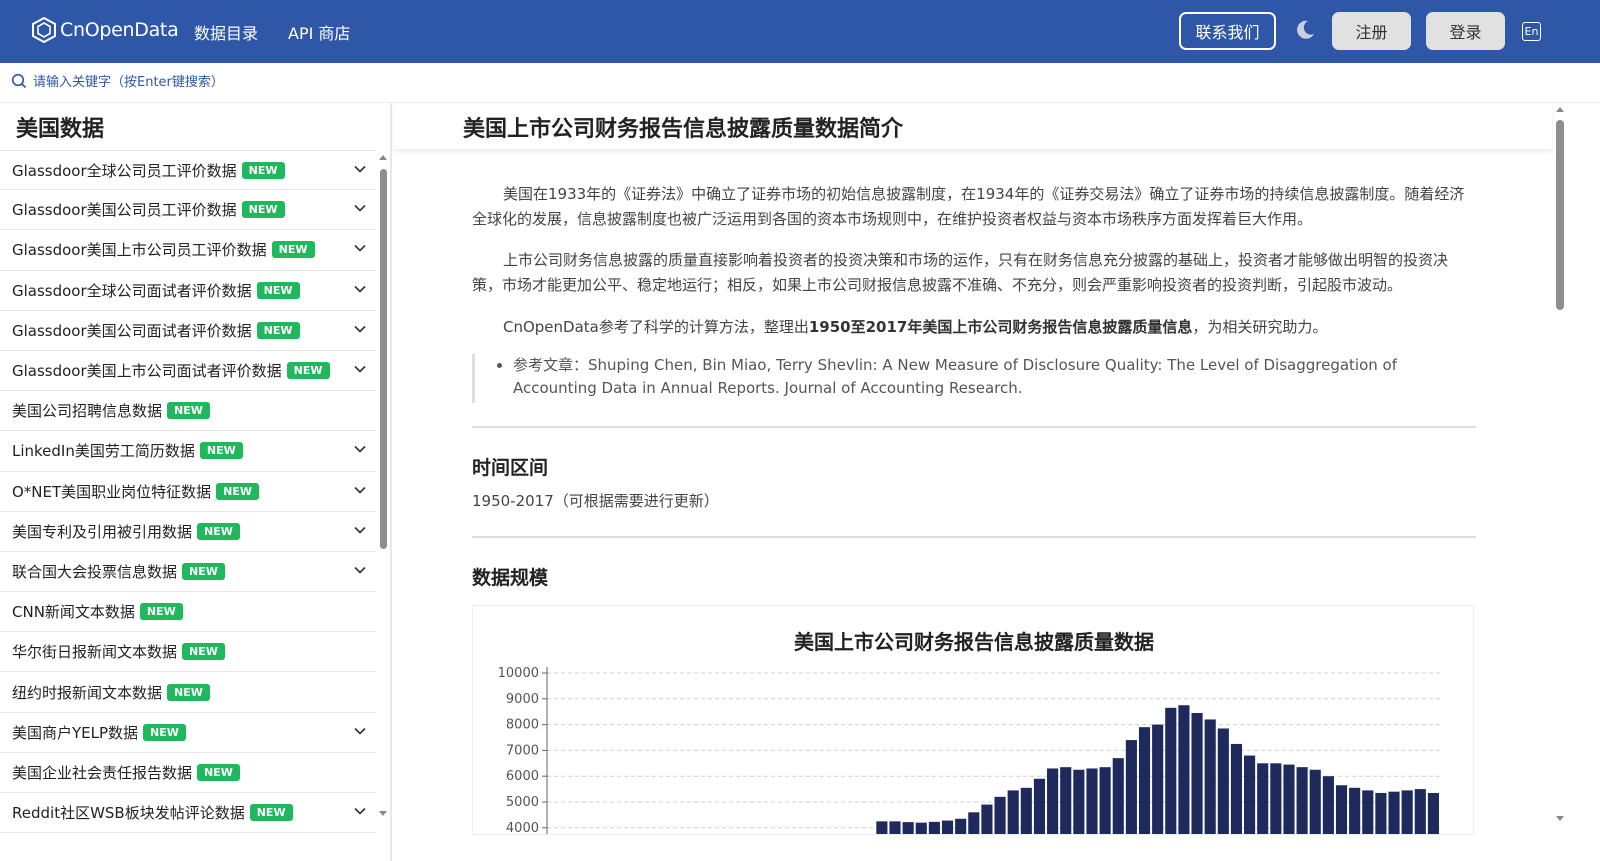 The height and width of the screenshot is (861, 1600). What do you see at coordinates (188, 331) in the screenshot?
I see `sidebar-item: Glassdoor美国公司面试者评价数据 NEW` at bounding box center [188, 331].